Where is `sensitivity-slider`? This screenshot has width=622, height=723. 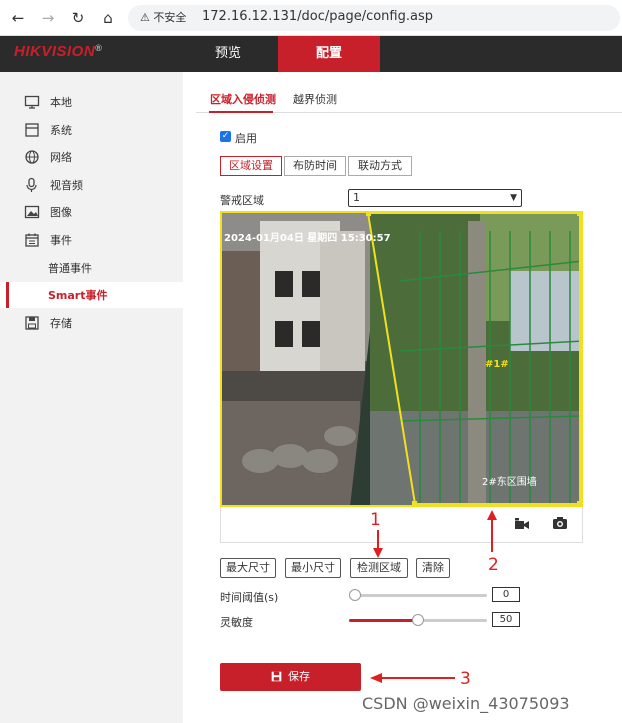 sensitivity-slider is located at coordinates (418, 620).